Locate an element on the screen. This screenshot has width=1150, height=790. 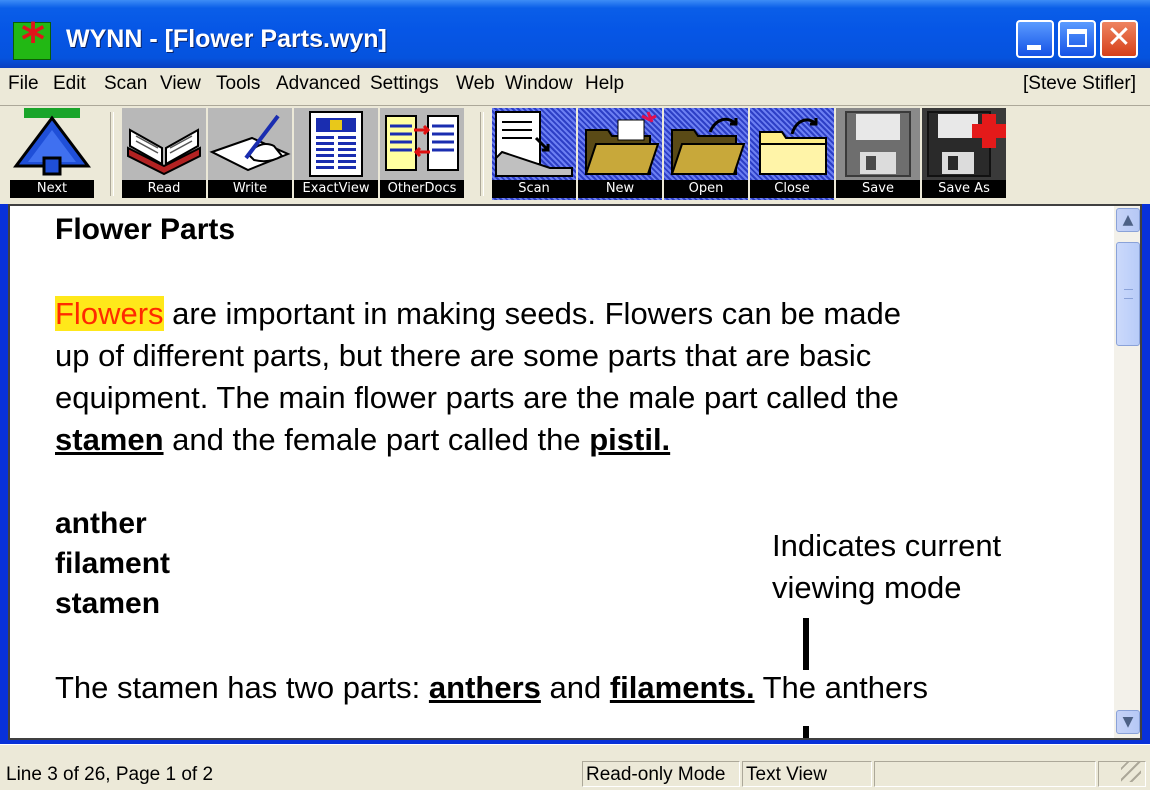
scroll-down-button: ▼ is located at coordinates (1128, 722).